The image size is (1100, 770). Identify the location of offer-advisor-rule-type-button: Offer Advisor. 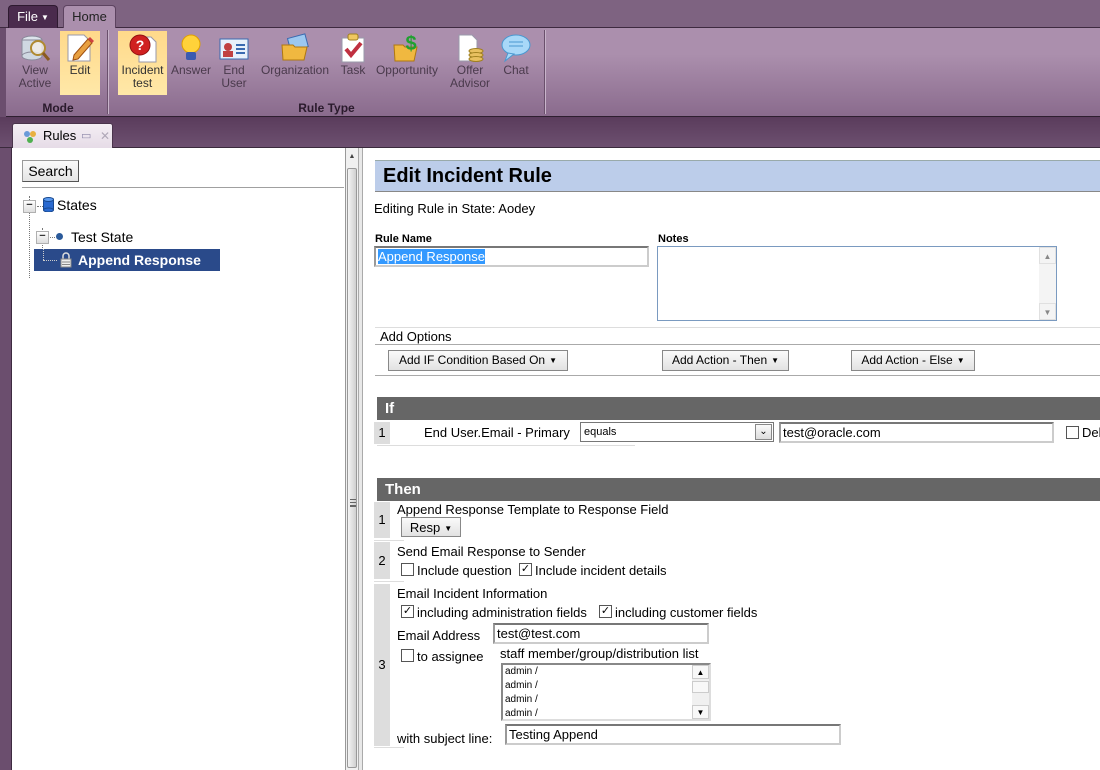
(470, 63).